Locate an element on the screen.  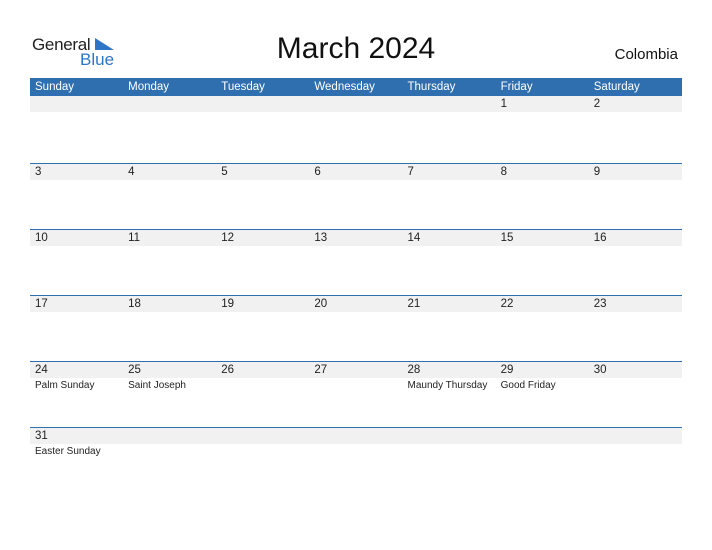
holiday-label: Maundy Thursday is located at coordinates (447, 385).